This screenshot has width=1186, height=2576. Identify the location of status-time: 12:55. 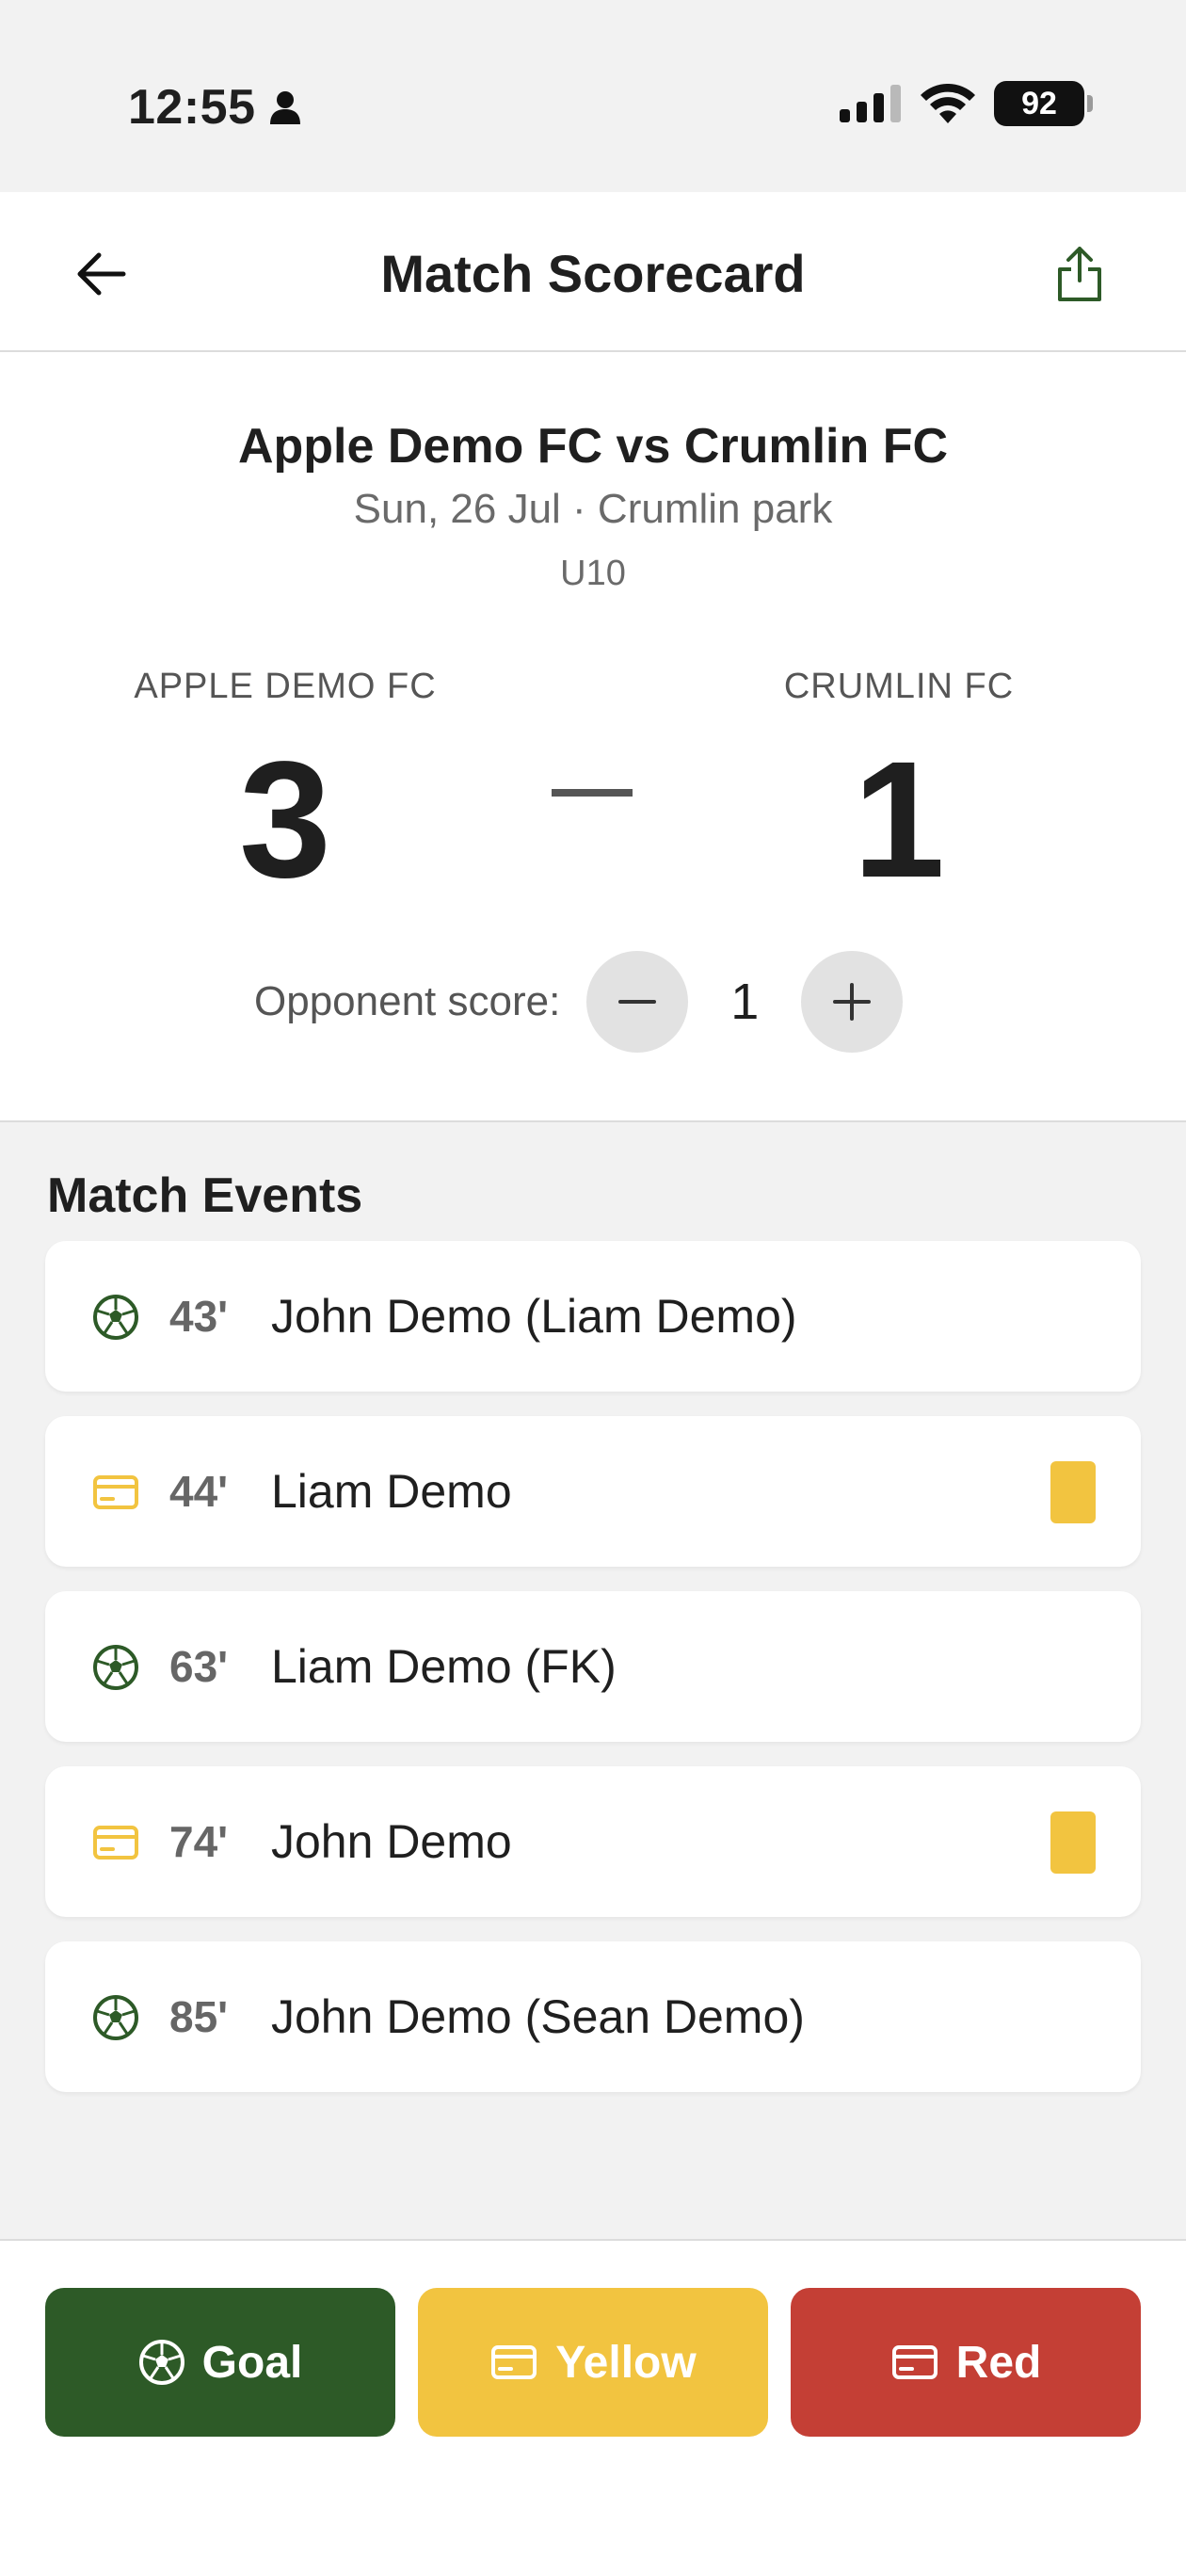
(192, 107).